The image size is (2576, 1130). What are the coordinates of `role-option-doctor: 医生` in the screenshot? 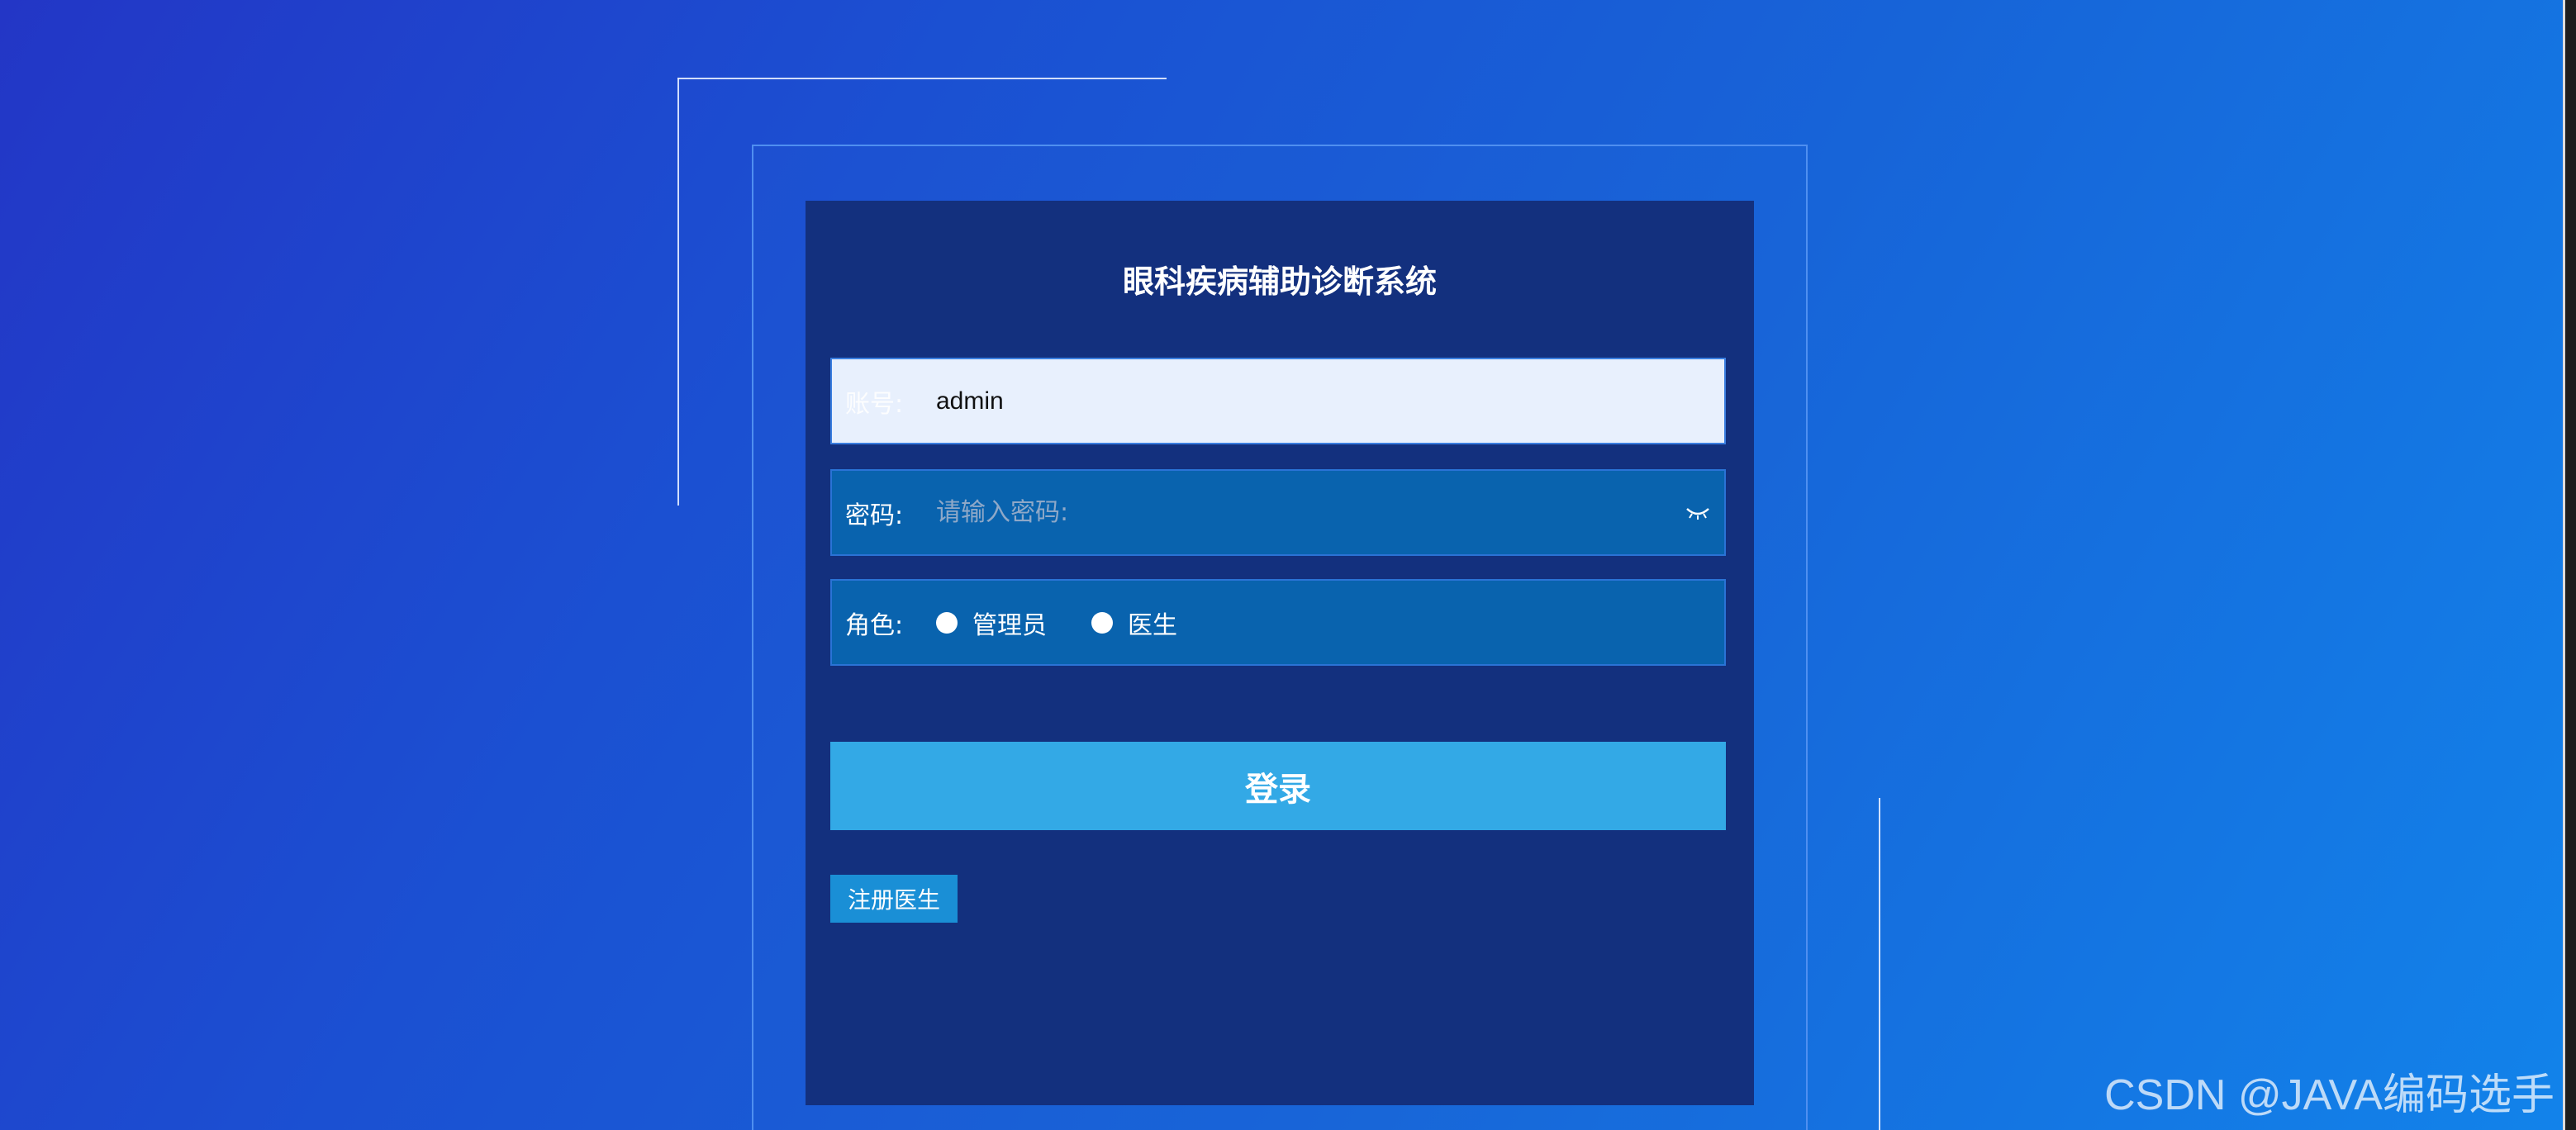 It's located at (1134, 623).